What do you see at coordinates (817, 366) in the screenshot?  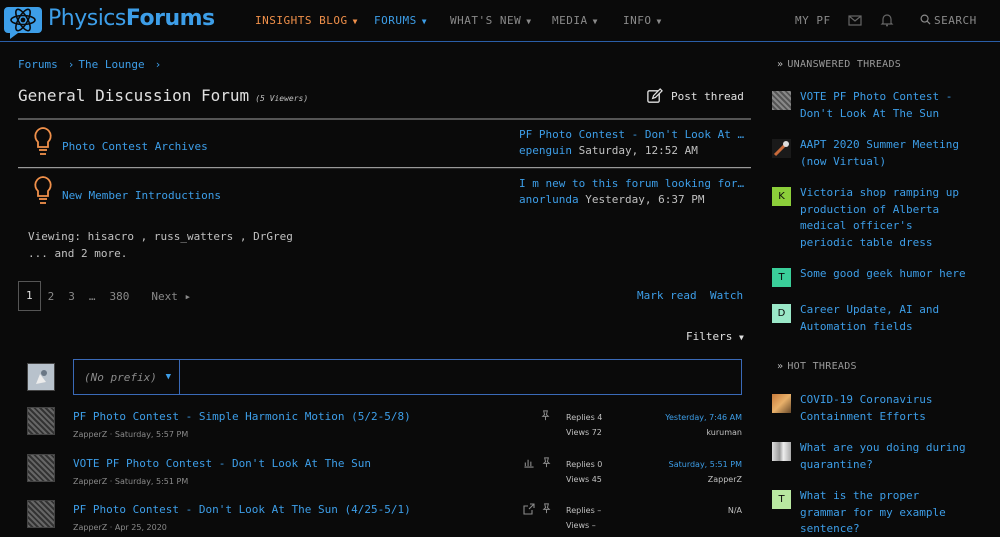 I see `hot-threads-heading: » HOT THREADS` at bounding box center [817, 366].